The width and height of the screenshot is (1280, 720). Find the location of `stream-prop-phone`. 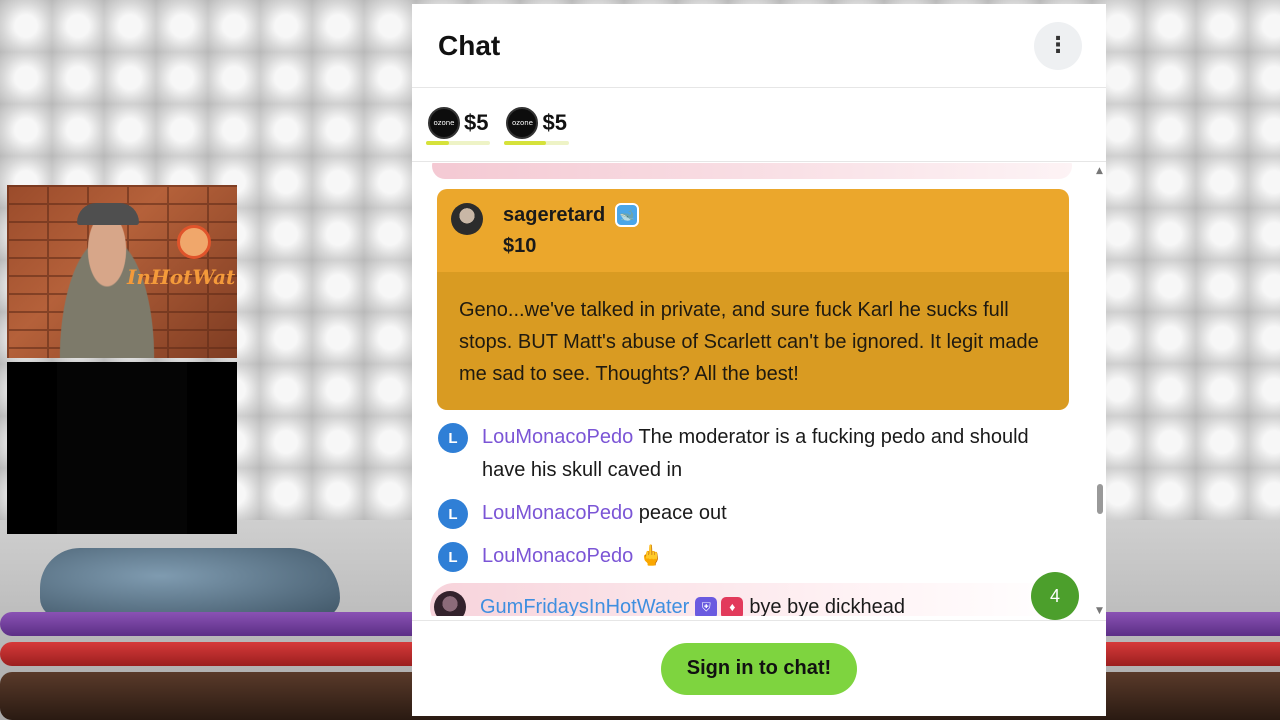

stream-prop-phone is located at coordinates (190, 583).